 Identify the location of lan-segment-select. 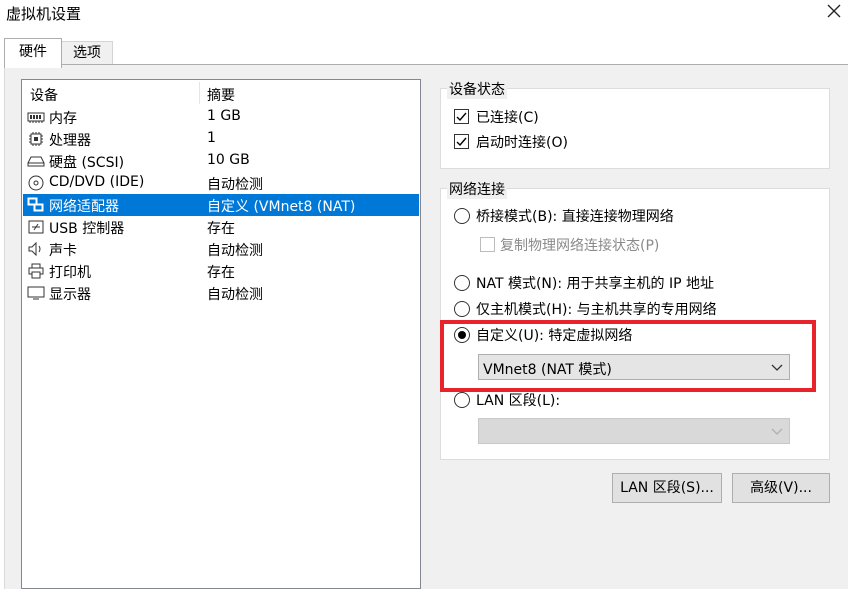
(634, 431).